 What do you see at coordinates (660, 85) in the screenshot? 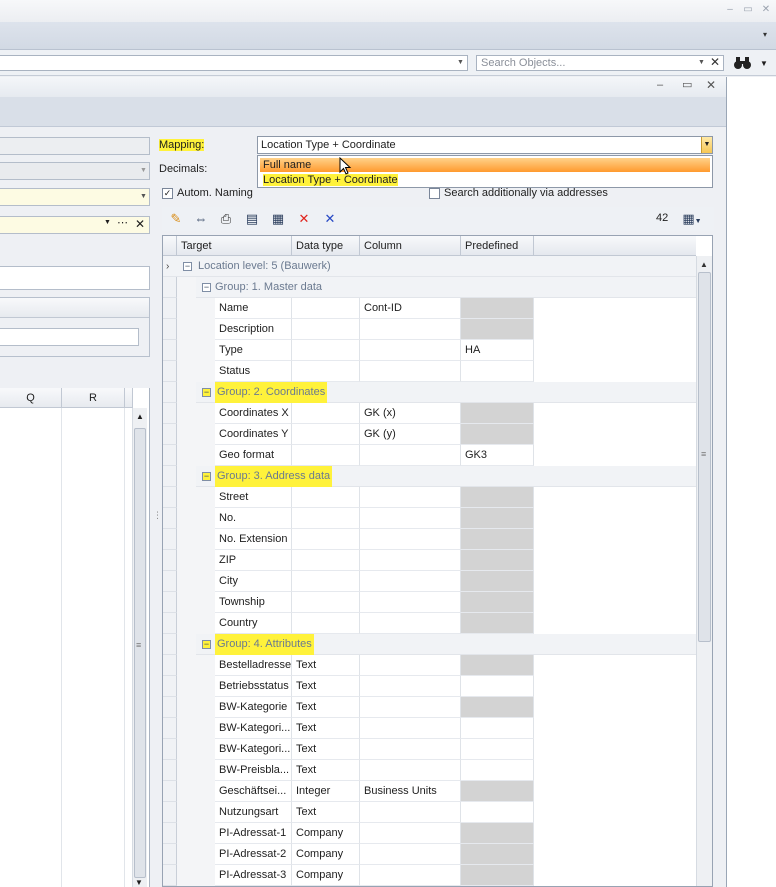
I see `dialog-minimize-icon: –` at bounding box center [660, 85].